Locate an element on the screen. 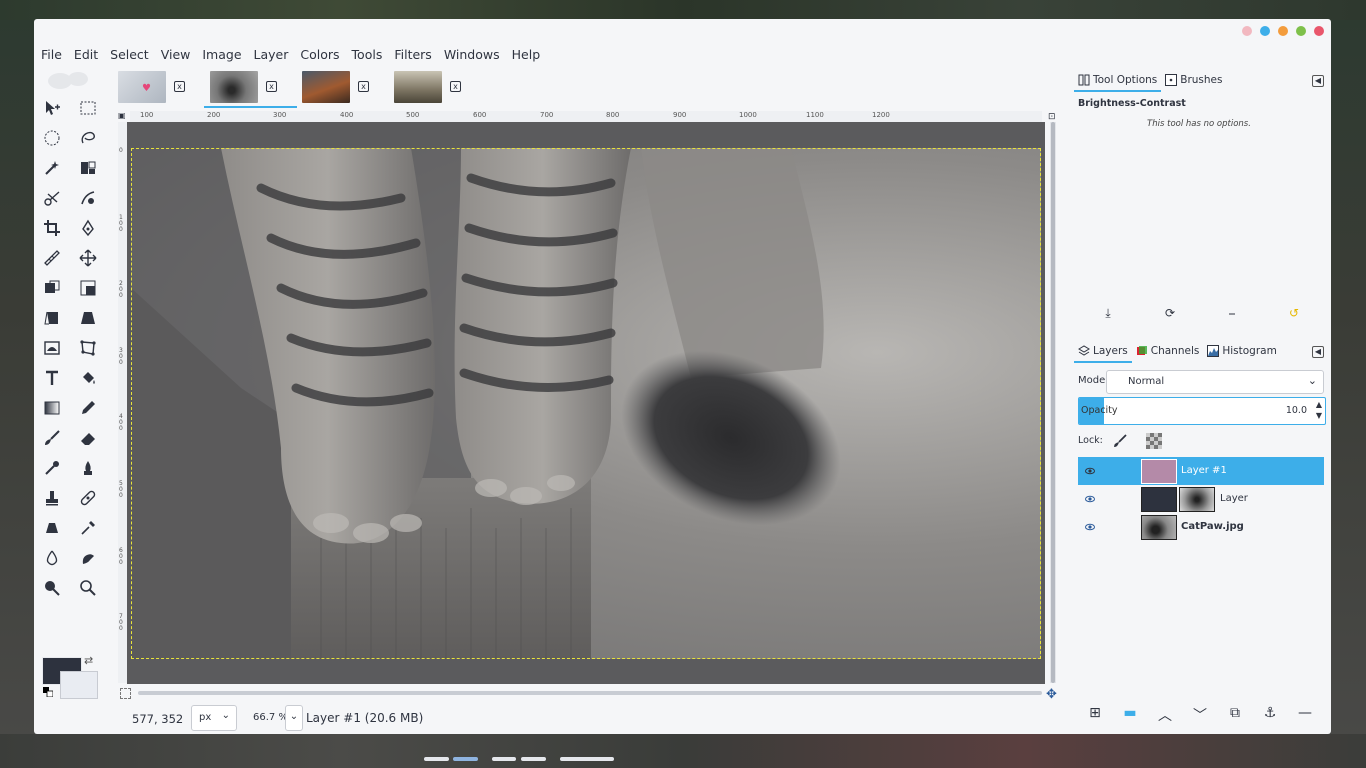  duplicate-layer-icon: ⧉ is located at coordinates (1235, 714).